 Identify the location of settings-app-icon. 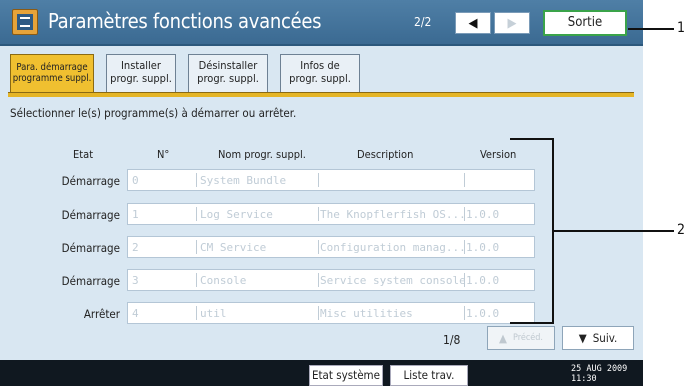
(25, 22).